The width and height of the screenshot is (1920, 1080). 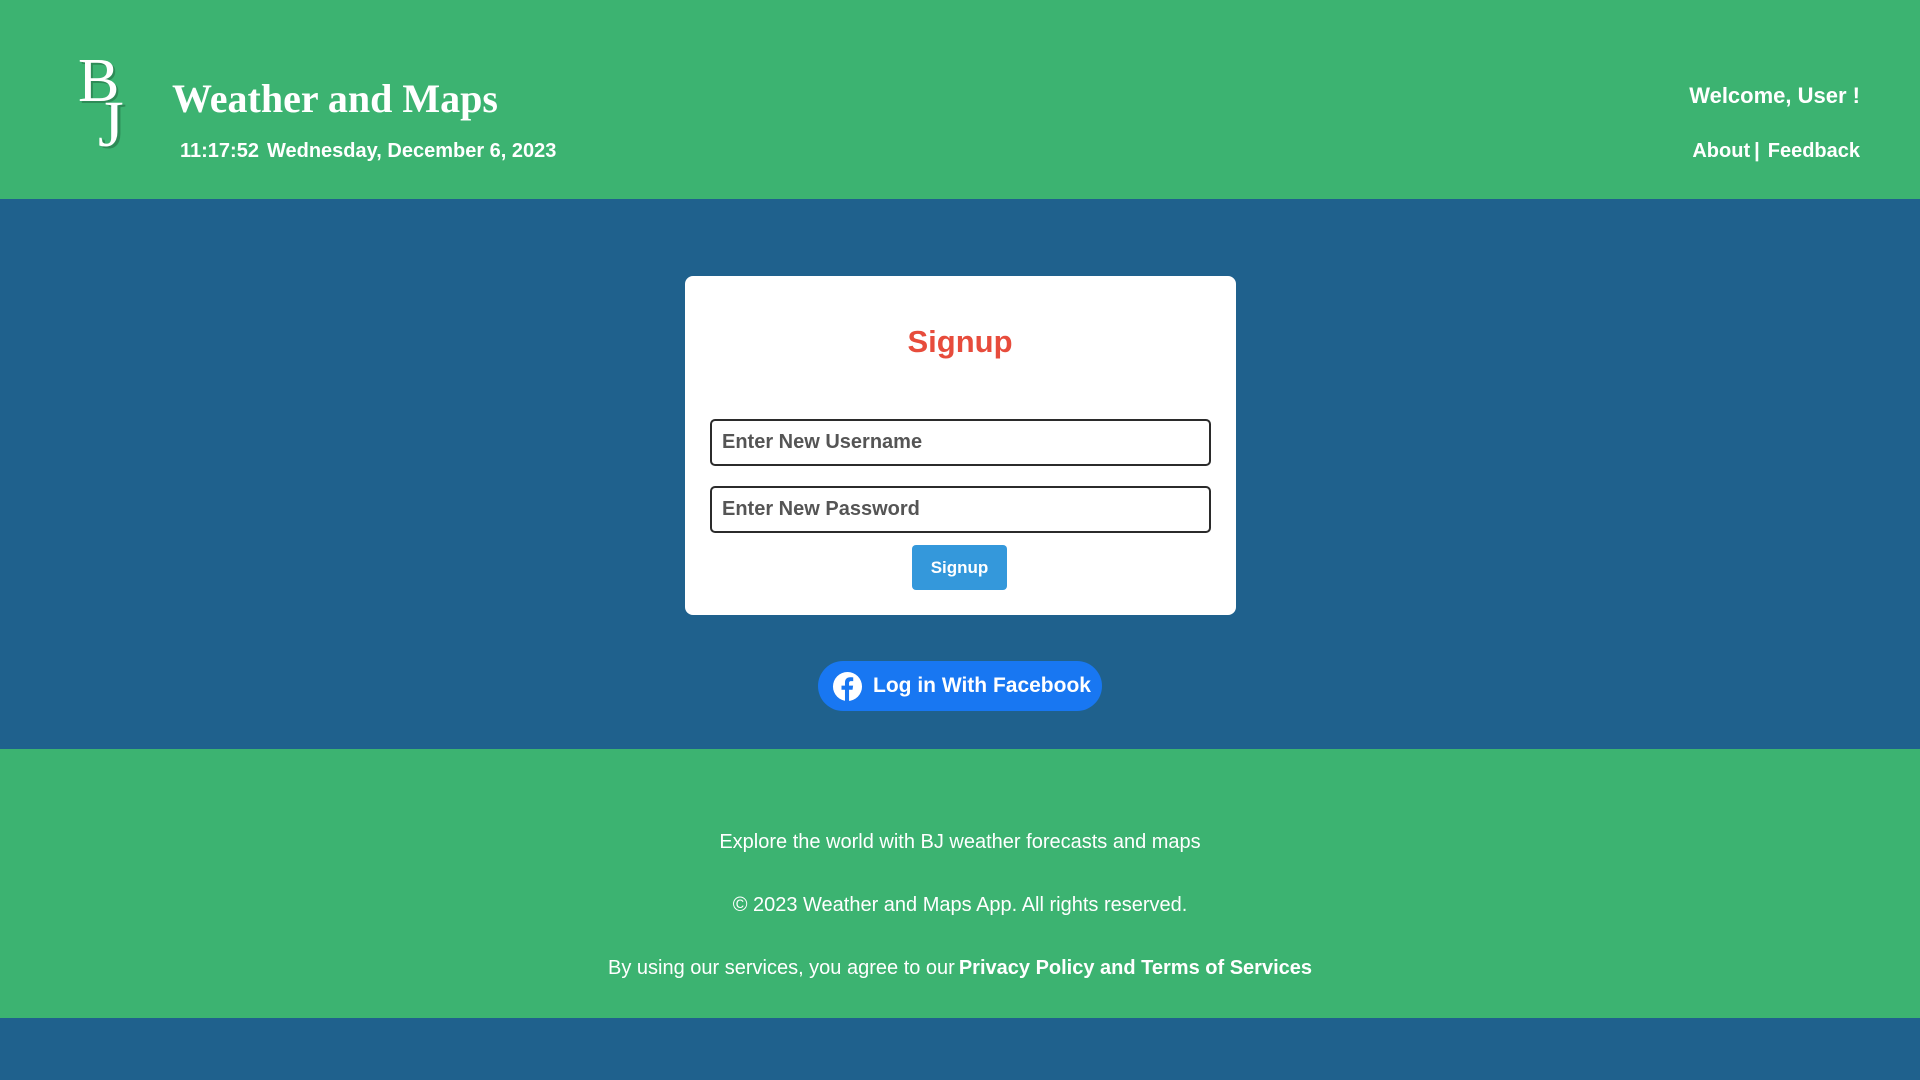 What do you see at coordinates (1721, 151) in the screenshot?
I see `about-link: About` at bounding box center [1721, 151].